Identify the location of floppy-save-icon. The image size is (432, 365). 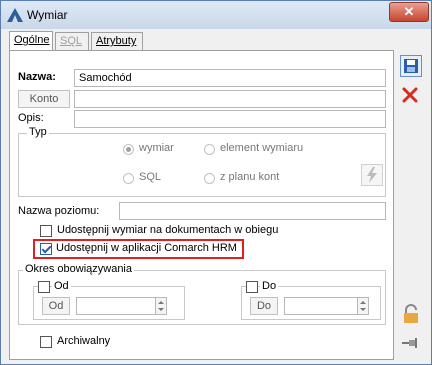
(411, 66).